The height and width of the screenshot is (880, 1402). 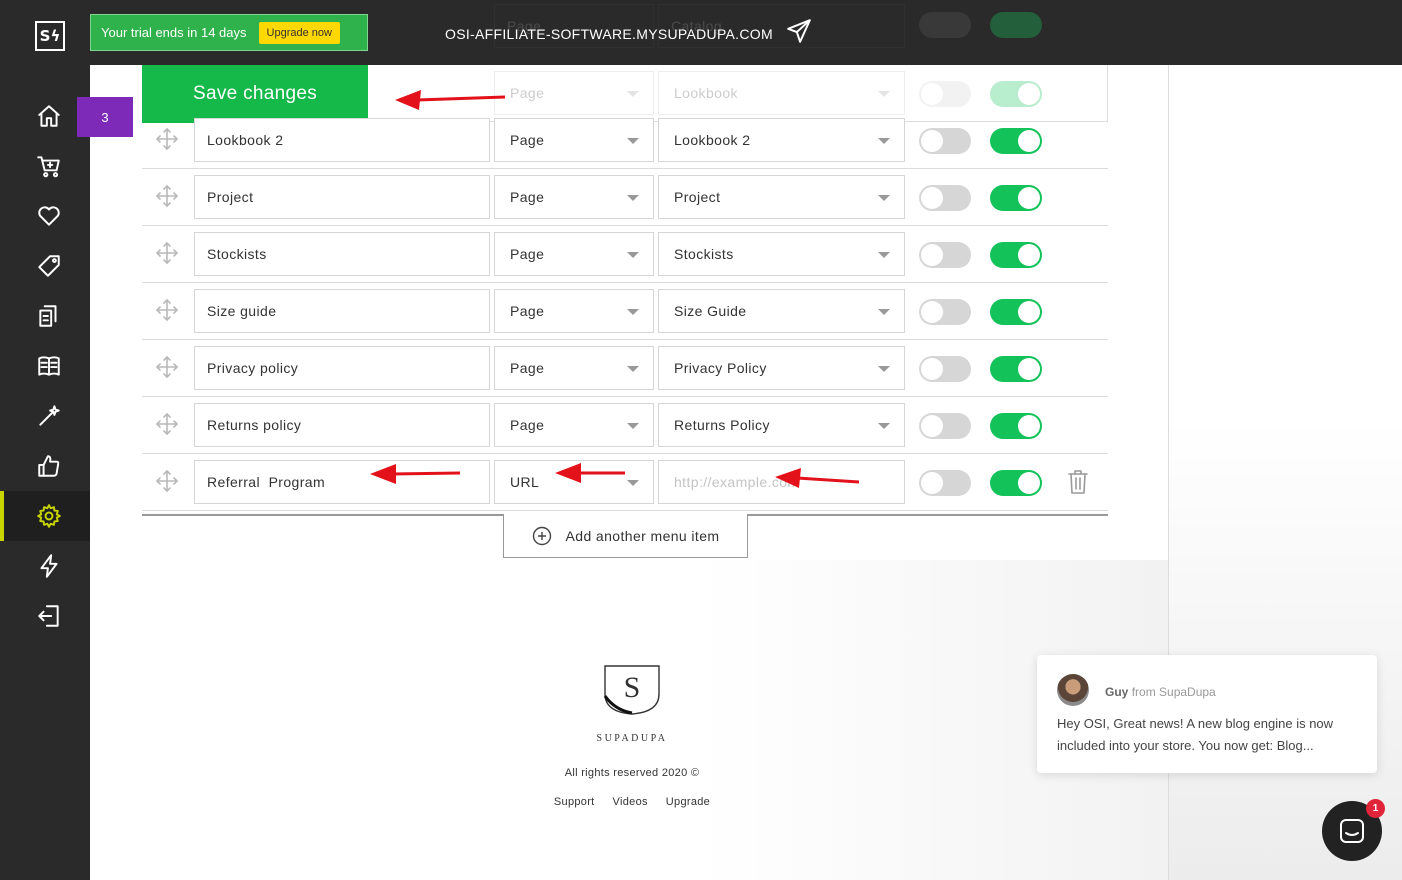 I want to click on menu-row: Project Page Project, so click(x=625, y=197).